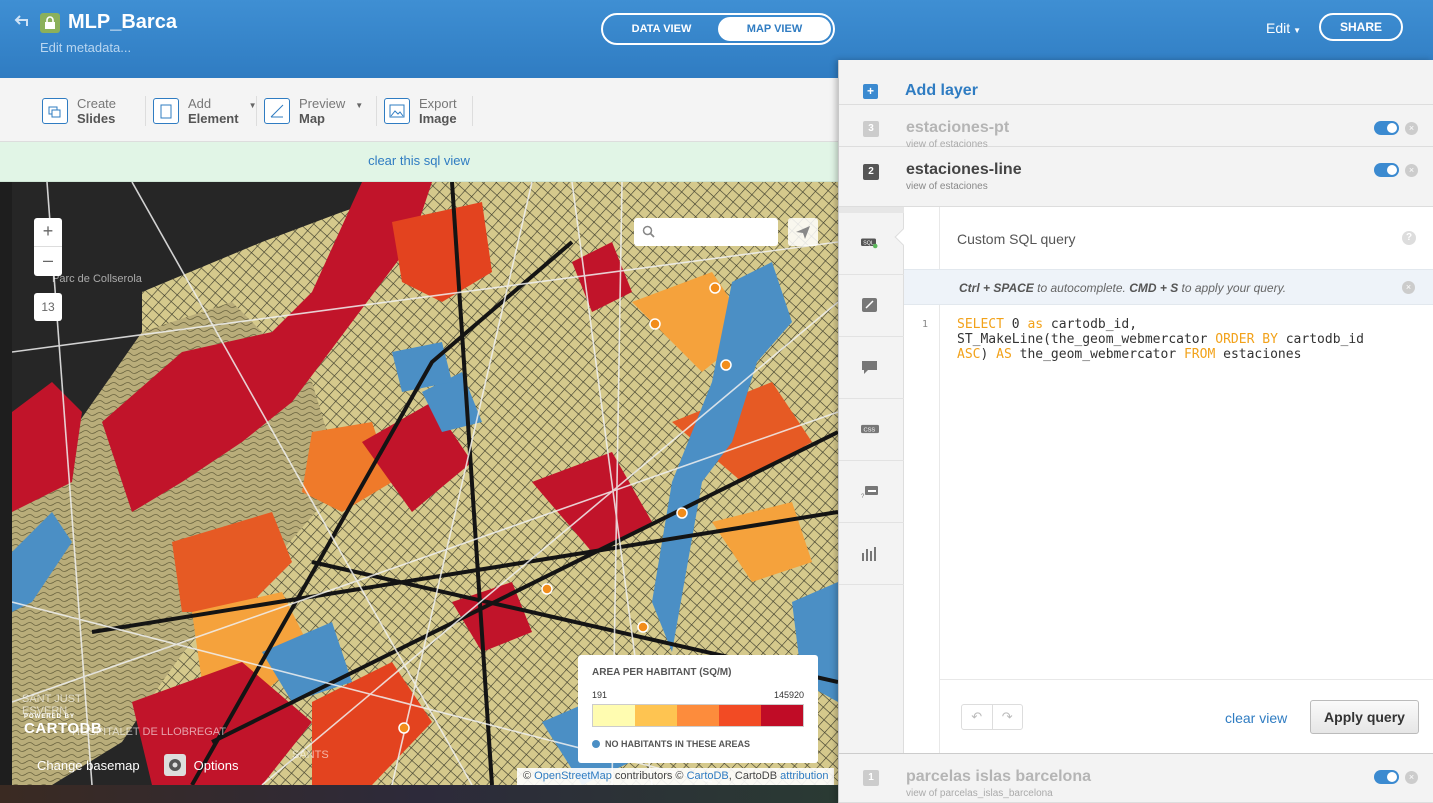  Describe the element at coordinates (1409, 238) in the screenshot. I see `help-icon: ?` at that location.